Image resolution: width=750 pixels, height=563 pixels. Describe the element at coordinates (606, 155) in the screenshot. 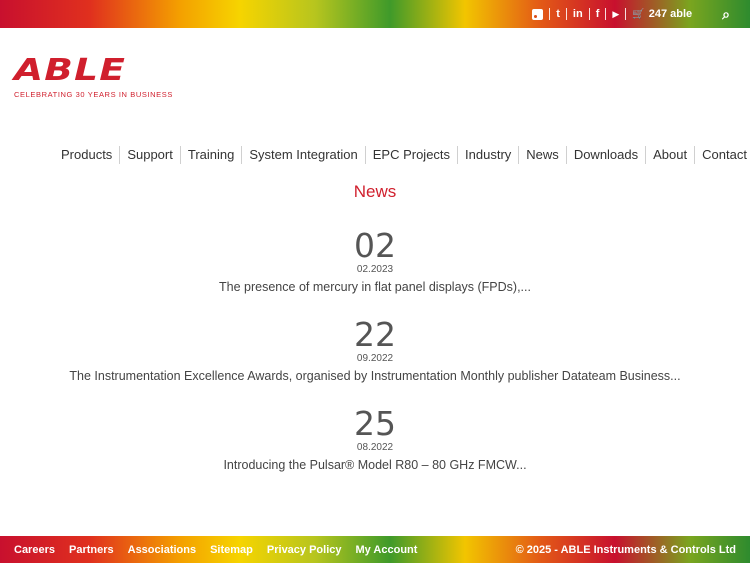

I see `nav-downloads: Downloads` at that location.